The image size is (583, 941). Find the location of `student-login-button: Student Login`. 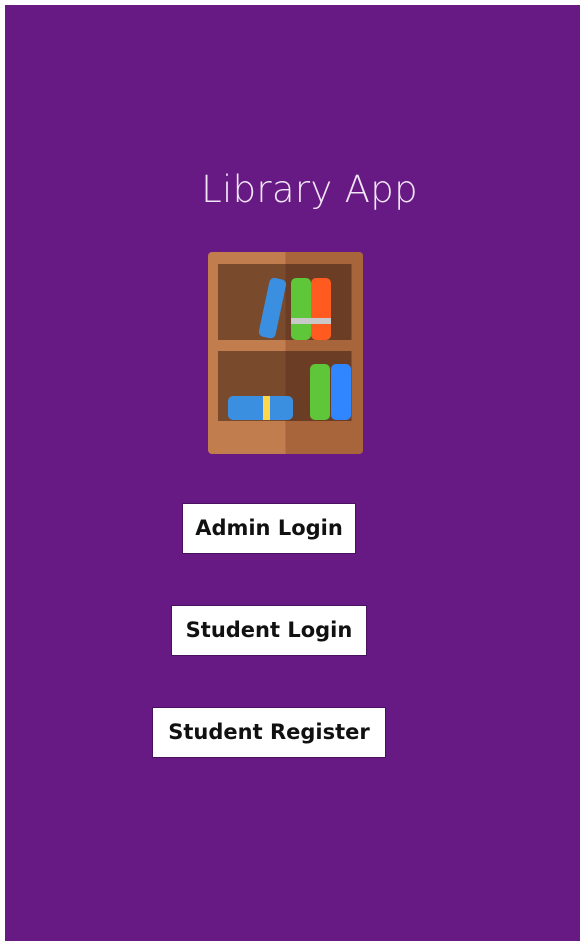

student-login-button: Student Login is located at coordinates (269, 630).